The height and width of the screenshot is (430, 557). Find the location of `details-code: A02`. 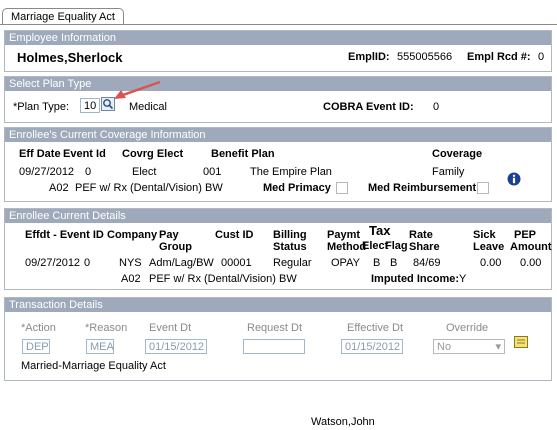

details-code: A02 is located at coordinates (131, 279).